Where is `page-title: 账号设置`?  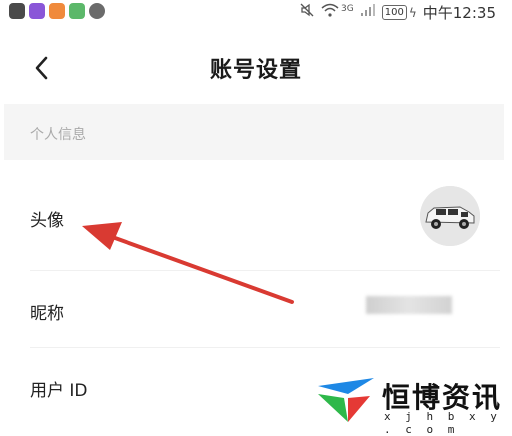
page-title: 账号设置 is located at coordinates (255, 70).